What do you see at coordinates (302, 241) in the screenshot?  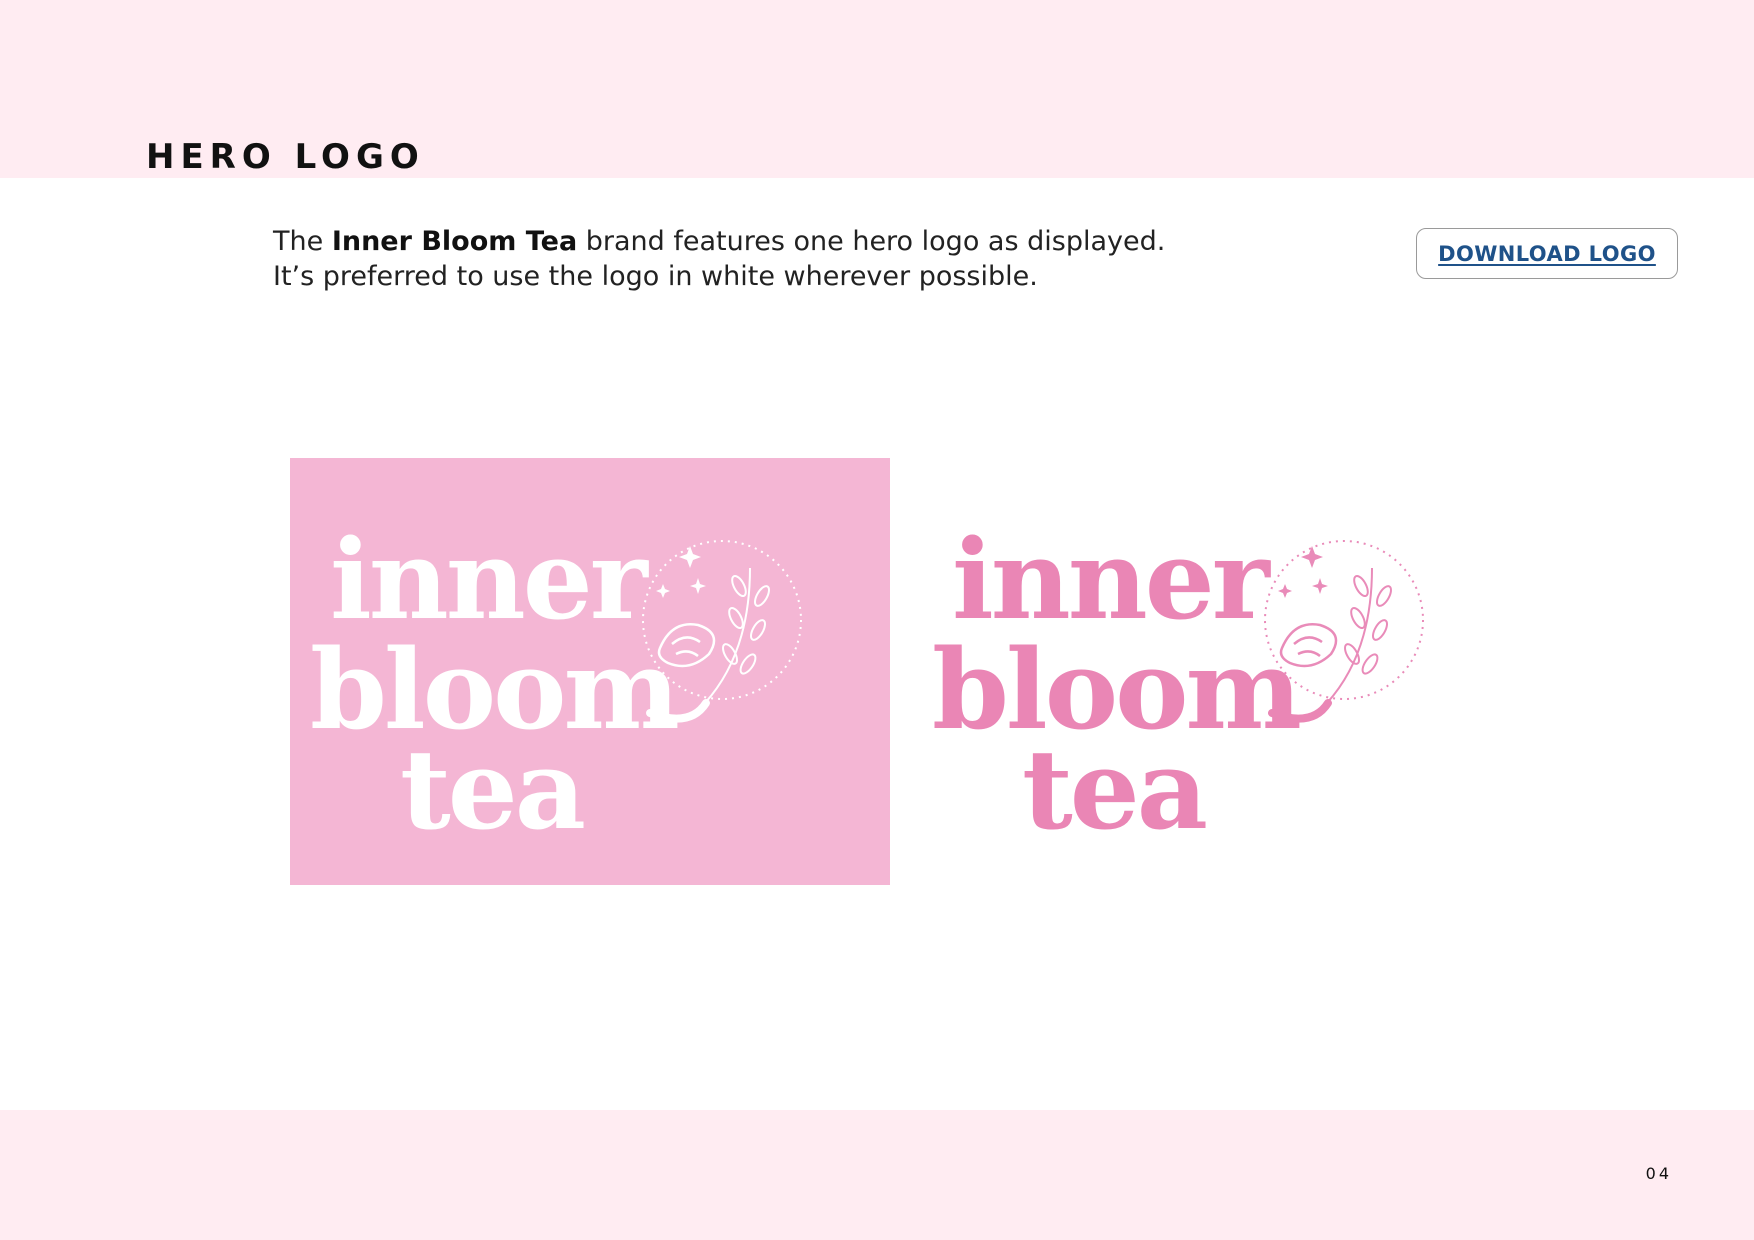 I see `intro-prefix: The` at bounding box center [302, 241].